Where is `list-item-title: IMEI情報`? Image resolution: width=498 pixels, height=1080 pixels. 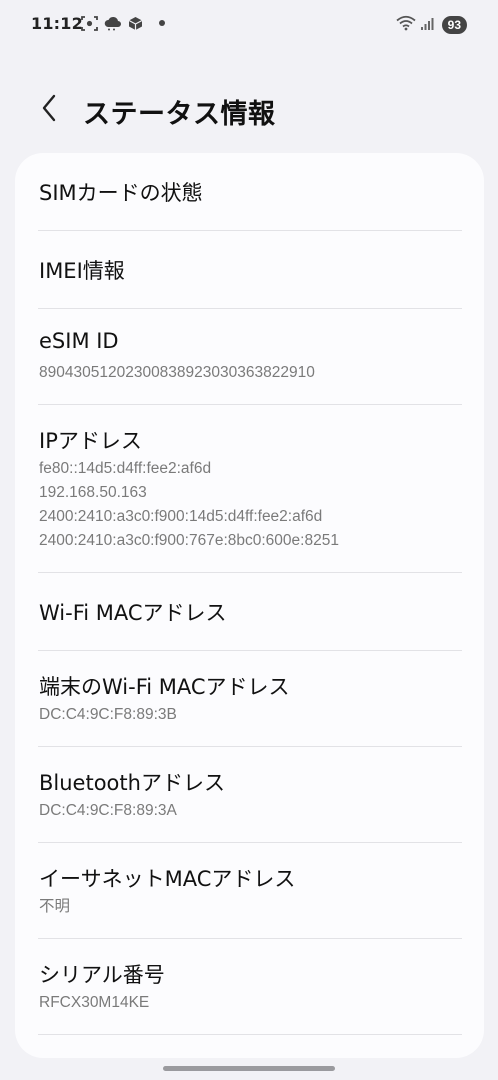
list-item-title: IMEI情報 is located at coordinates (82, 271).